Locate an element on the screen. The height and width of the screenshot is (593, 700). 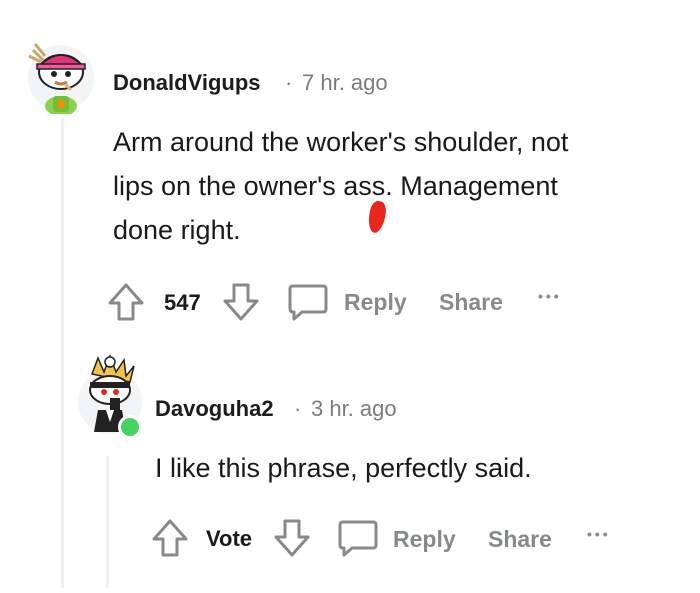
comment-line: done right. is located at coordinates (177, 230).